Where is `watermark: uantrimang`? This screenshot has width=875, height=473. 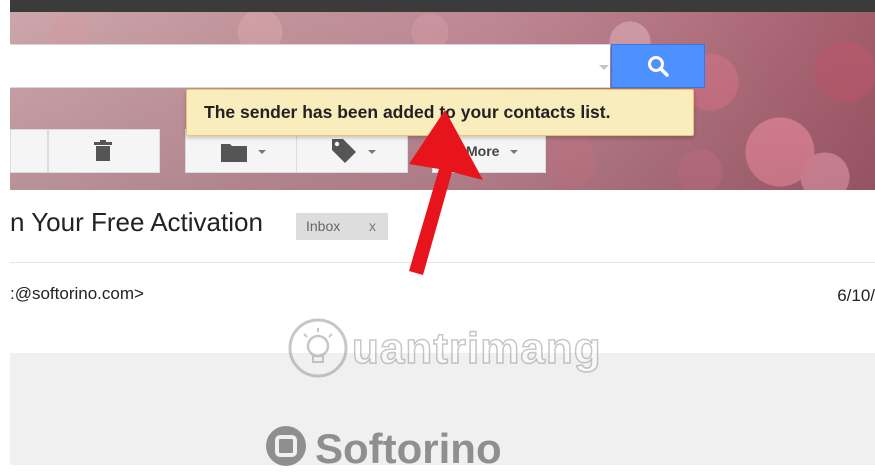 watermark: uantrimang is located at coordinates (443, 350).